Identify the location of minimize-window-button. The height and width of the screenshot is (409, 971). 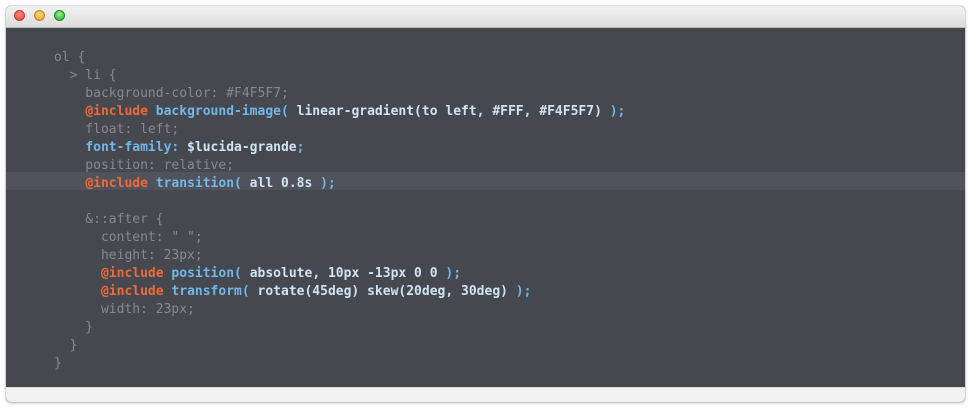
(39, 15).